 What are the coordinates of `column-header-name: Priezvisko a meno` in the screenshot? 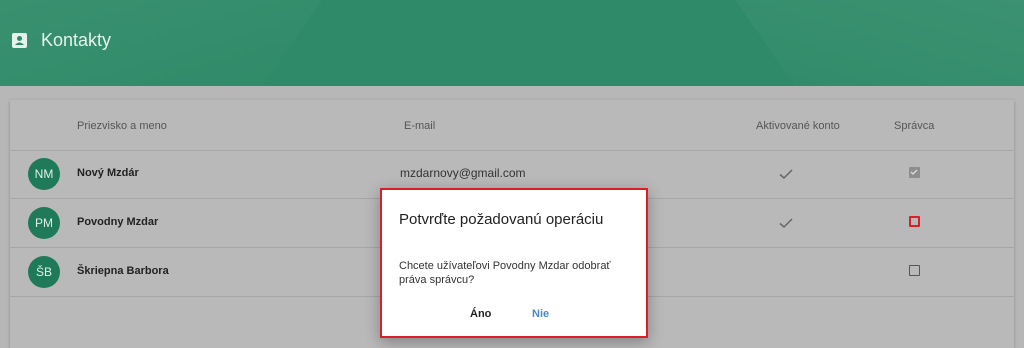 It's located at (122, 126).